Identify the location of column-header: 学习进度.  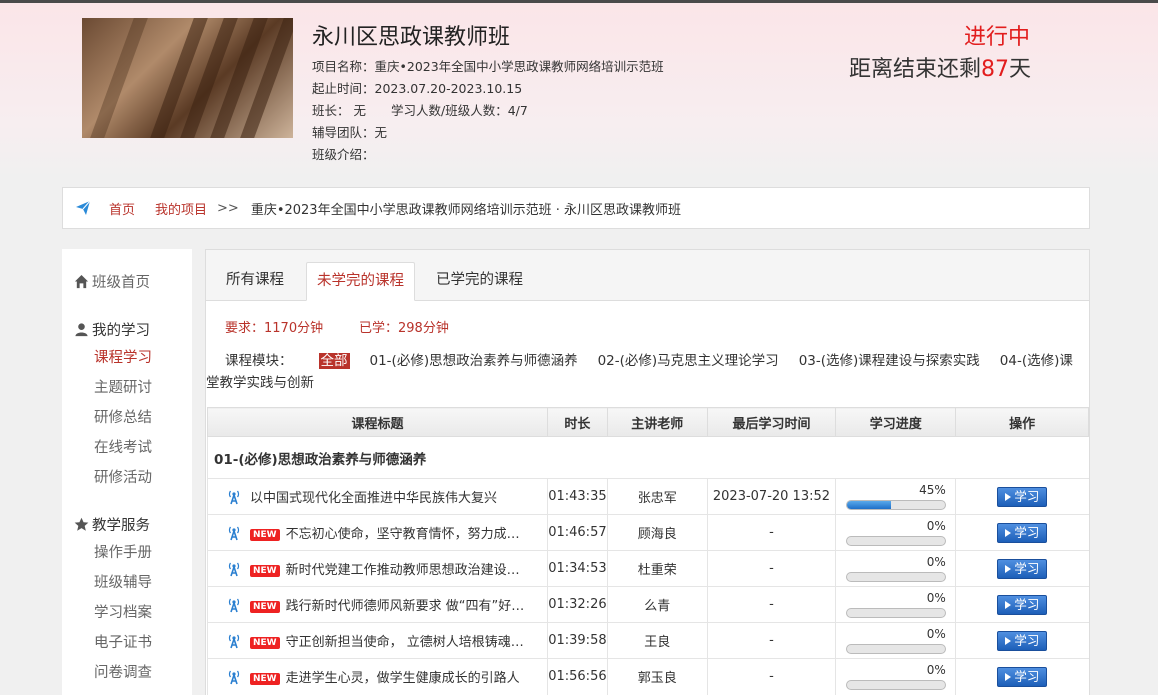
(896, 422).